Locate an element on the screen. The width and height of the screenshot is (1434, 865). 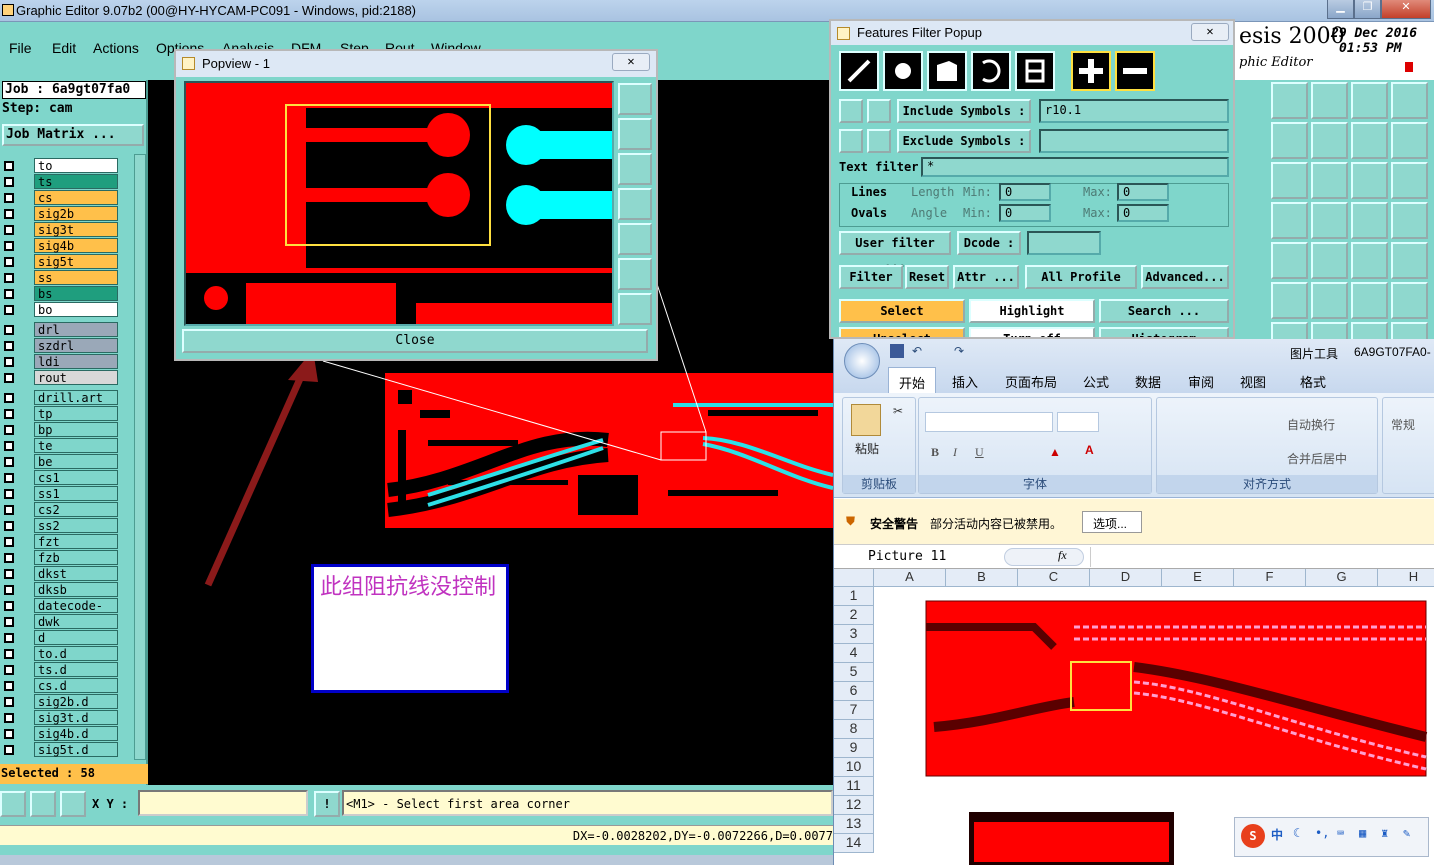
xy-input is located at coordinates (223, 803).